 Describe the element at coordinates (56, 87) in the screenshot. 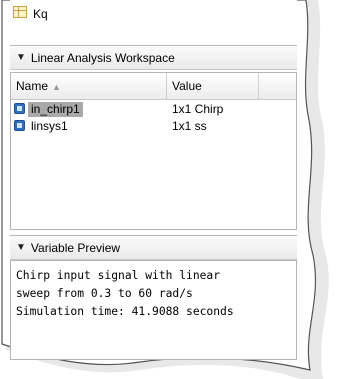

I see `sort-ascending-icon: ▲` at that location.